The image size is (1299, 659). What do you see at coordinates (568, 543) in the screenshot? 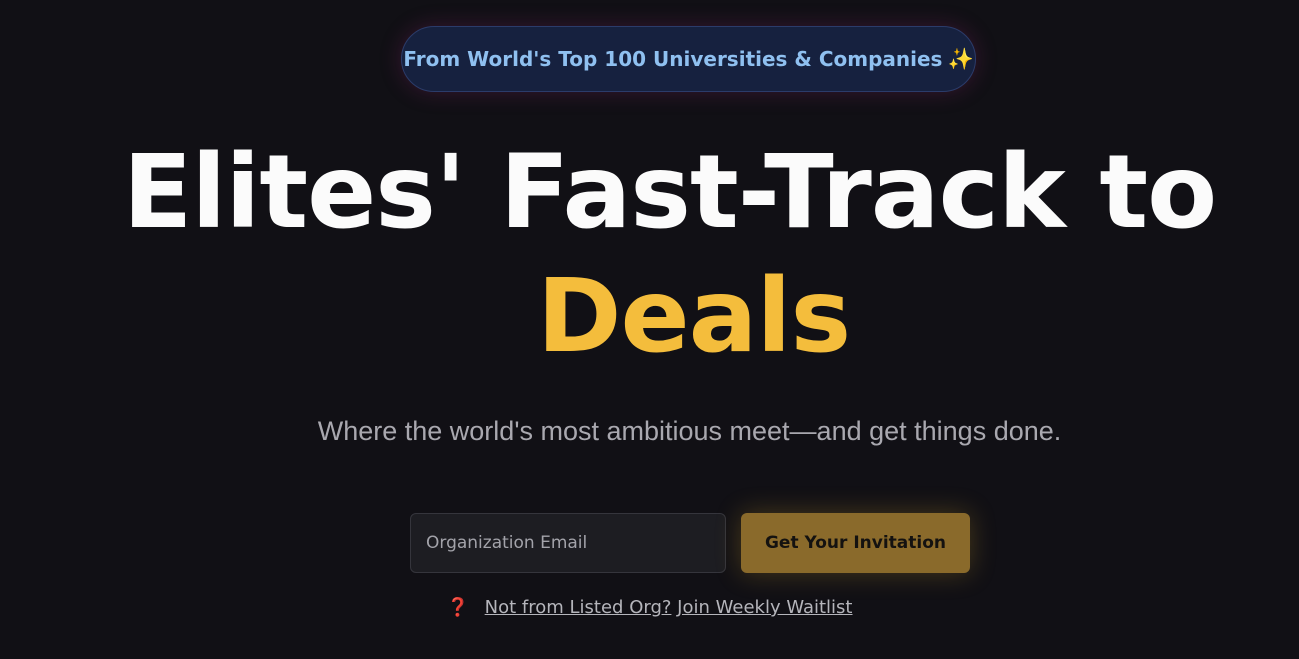
I see `organization-email-input` at bounding box center [568, 543].